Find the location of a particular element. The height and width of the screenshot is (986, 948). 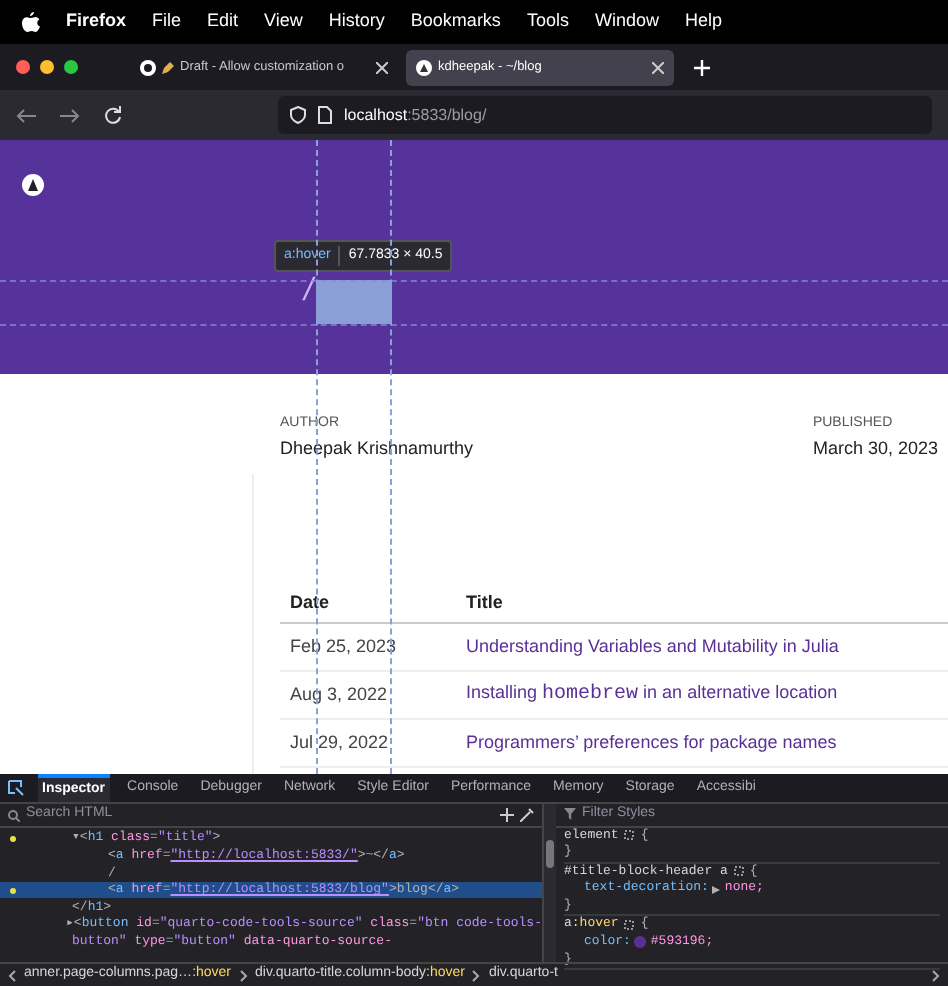

author-name: Dheepak Krishnamurthy is located at coordinates (377, 448).